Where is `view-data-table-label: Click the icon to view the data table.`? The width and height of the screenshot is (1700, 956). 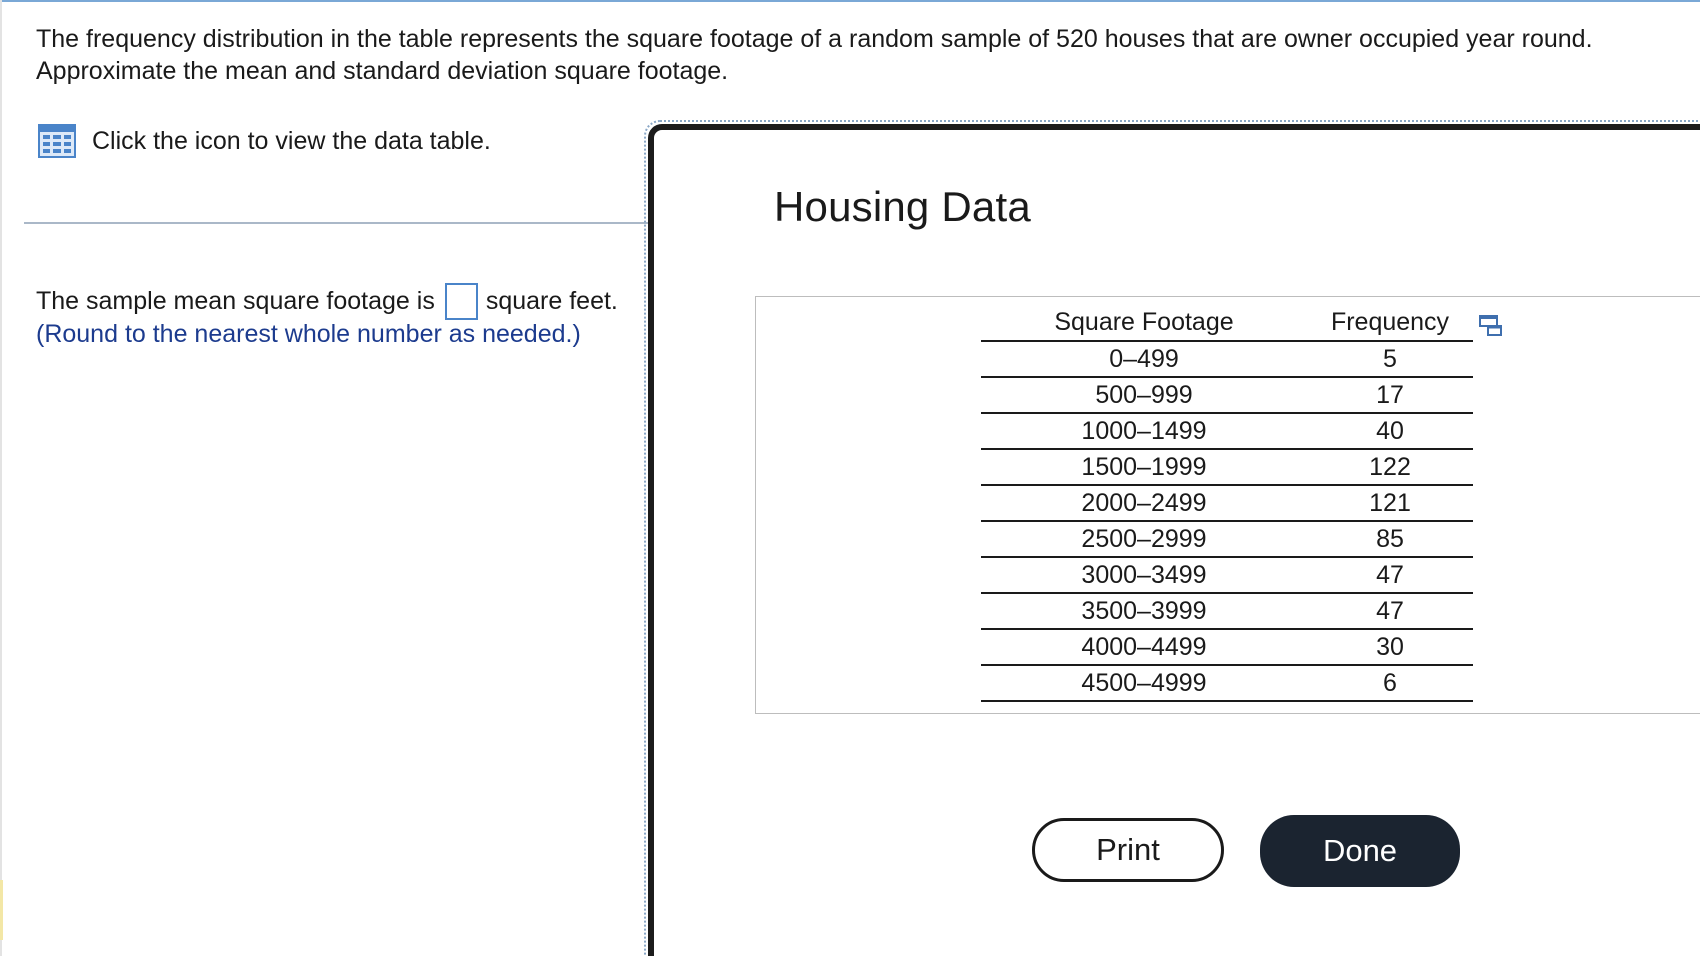
view-data-table-label: Click the icon to view the data table. is located at coordinates (291, 141).